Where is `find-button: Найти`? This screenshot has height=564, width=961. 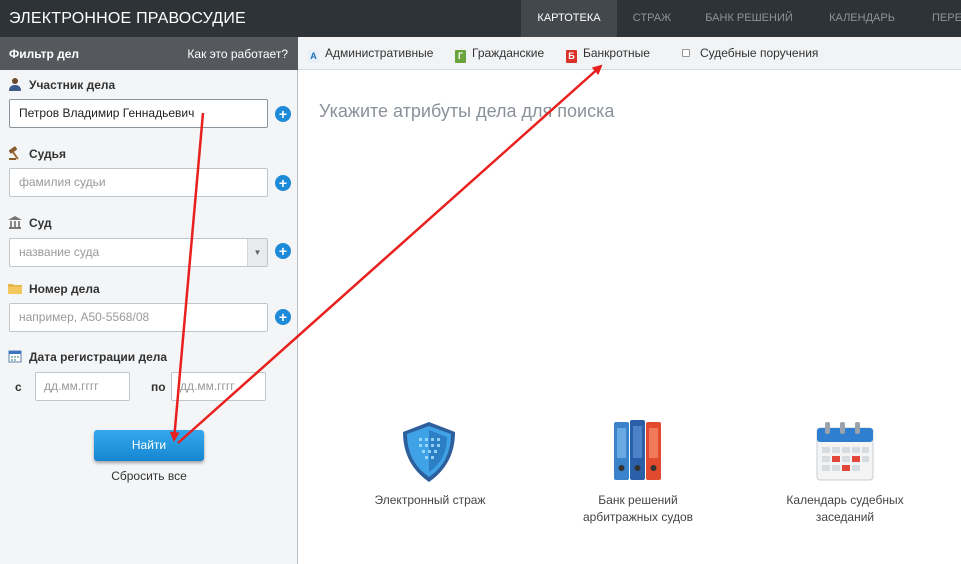 find-button: Найти is located at coordinates (149, 445).